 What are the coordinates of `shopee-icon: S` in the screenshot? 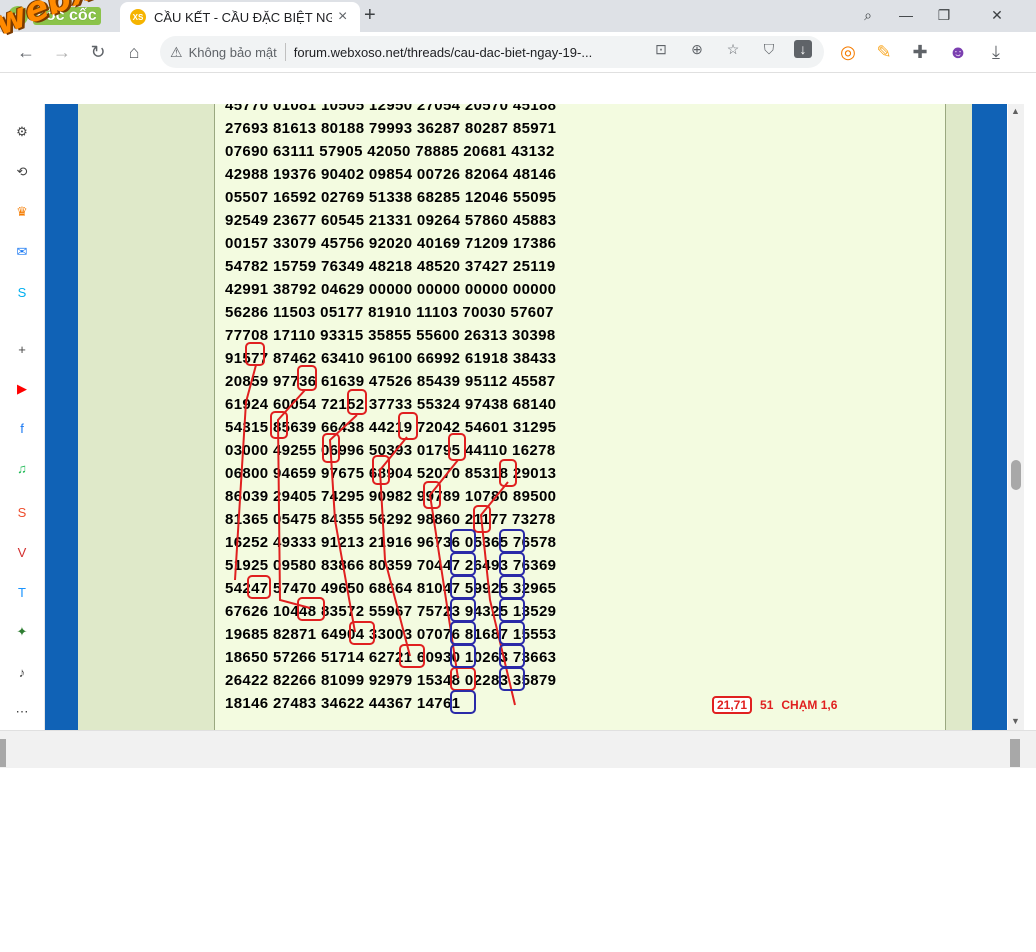 It's located at (22, 512).